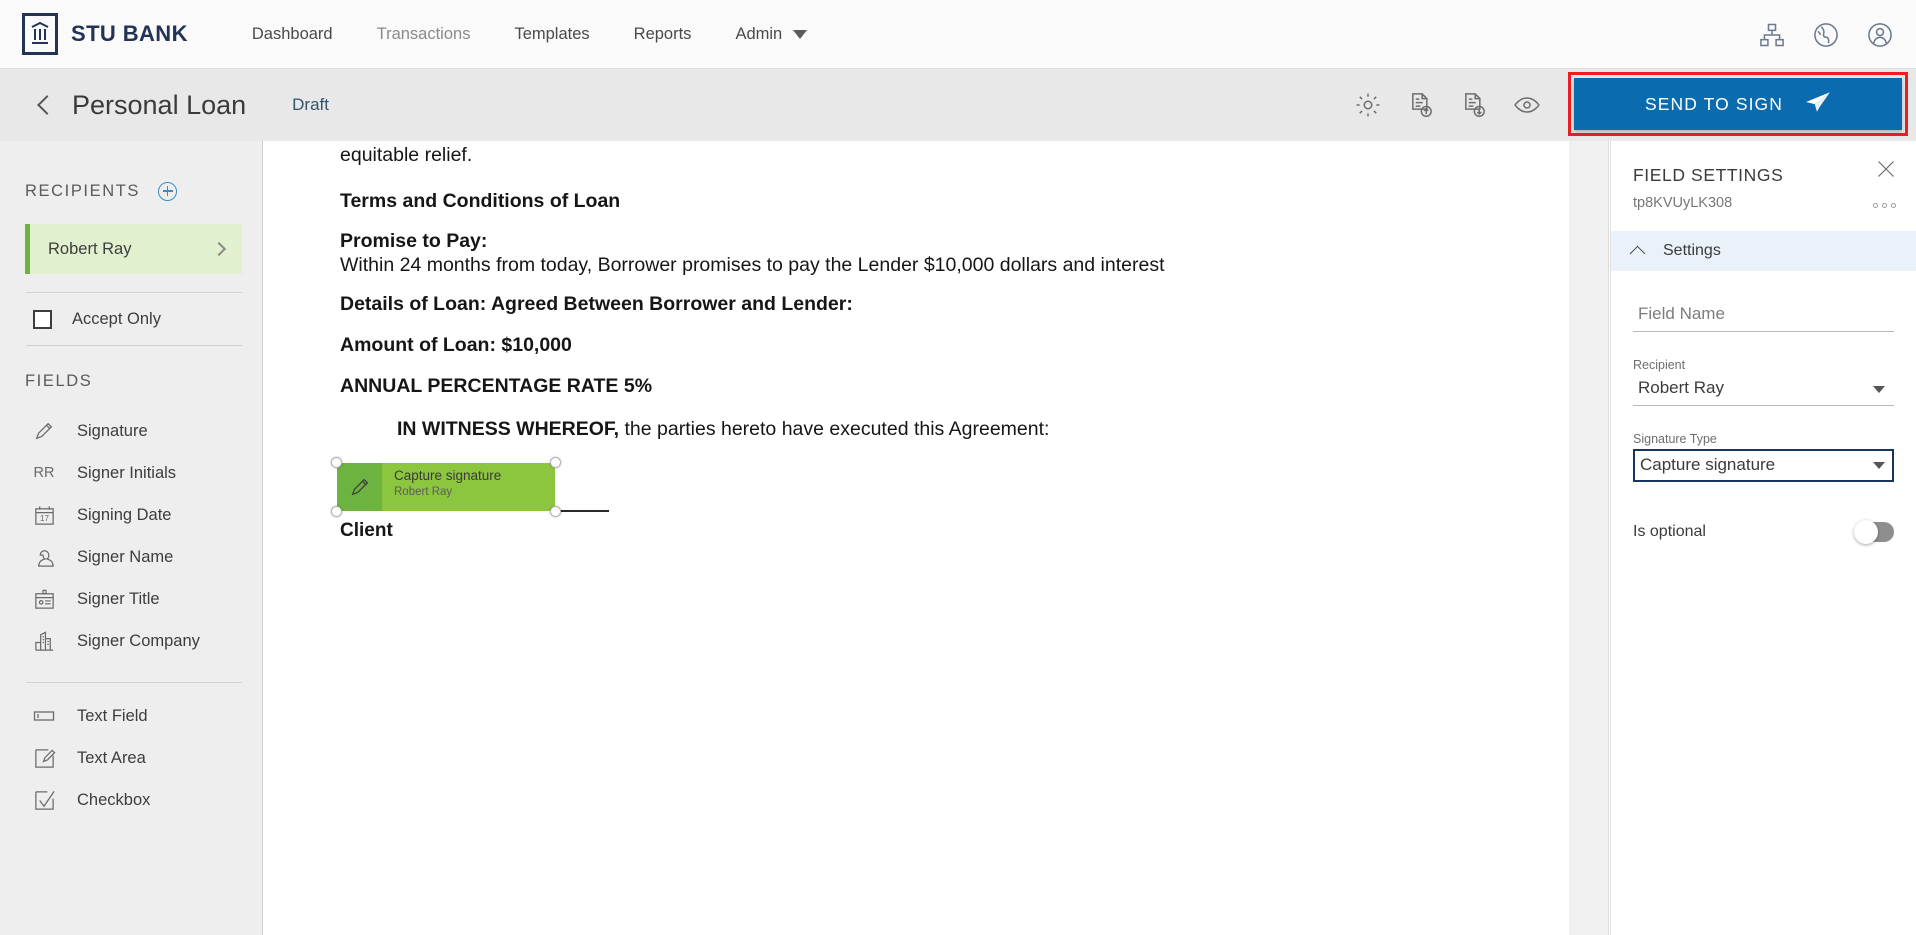  What do you see at coordinates (131, 431) in the screenshot?
I see `field-item-signature: Signature` at bounding box center [131, 431].